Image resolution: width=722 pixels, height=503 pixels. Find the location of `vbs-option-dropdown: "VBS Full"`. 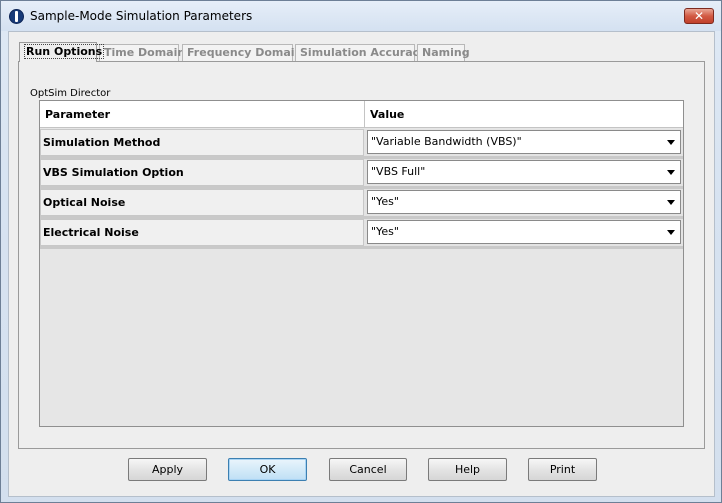

vbs-option-dropdown: "VBS Full" is located at coordinates (524, 172).